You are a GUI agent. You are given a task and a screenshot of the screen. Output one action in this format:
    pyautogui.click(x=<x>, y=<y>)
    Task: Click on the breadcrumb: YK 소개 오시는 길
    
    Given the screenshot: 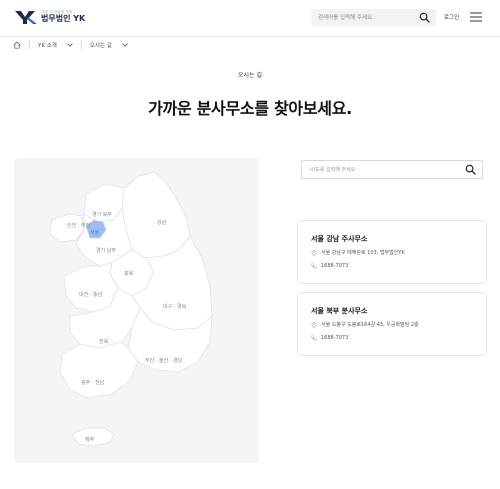 What is the action you would take?
    pyautogui.click(x=70, y=45)
    